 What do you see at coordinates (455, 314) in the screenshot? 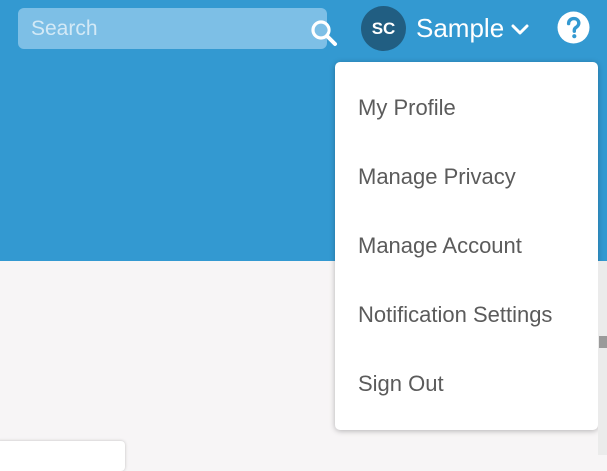
I see `menu-item-label: Notification Settings` at bounding box center [455, 314].